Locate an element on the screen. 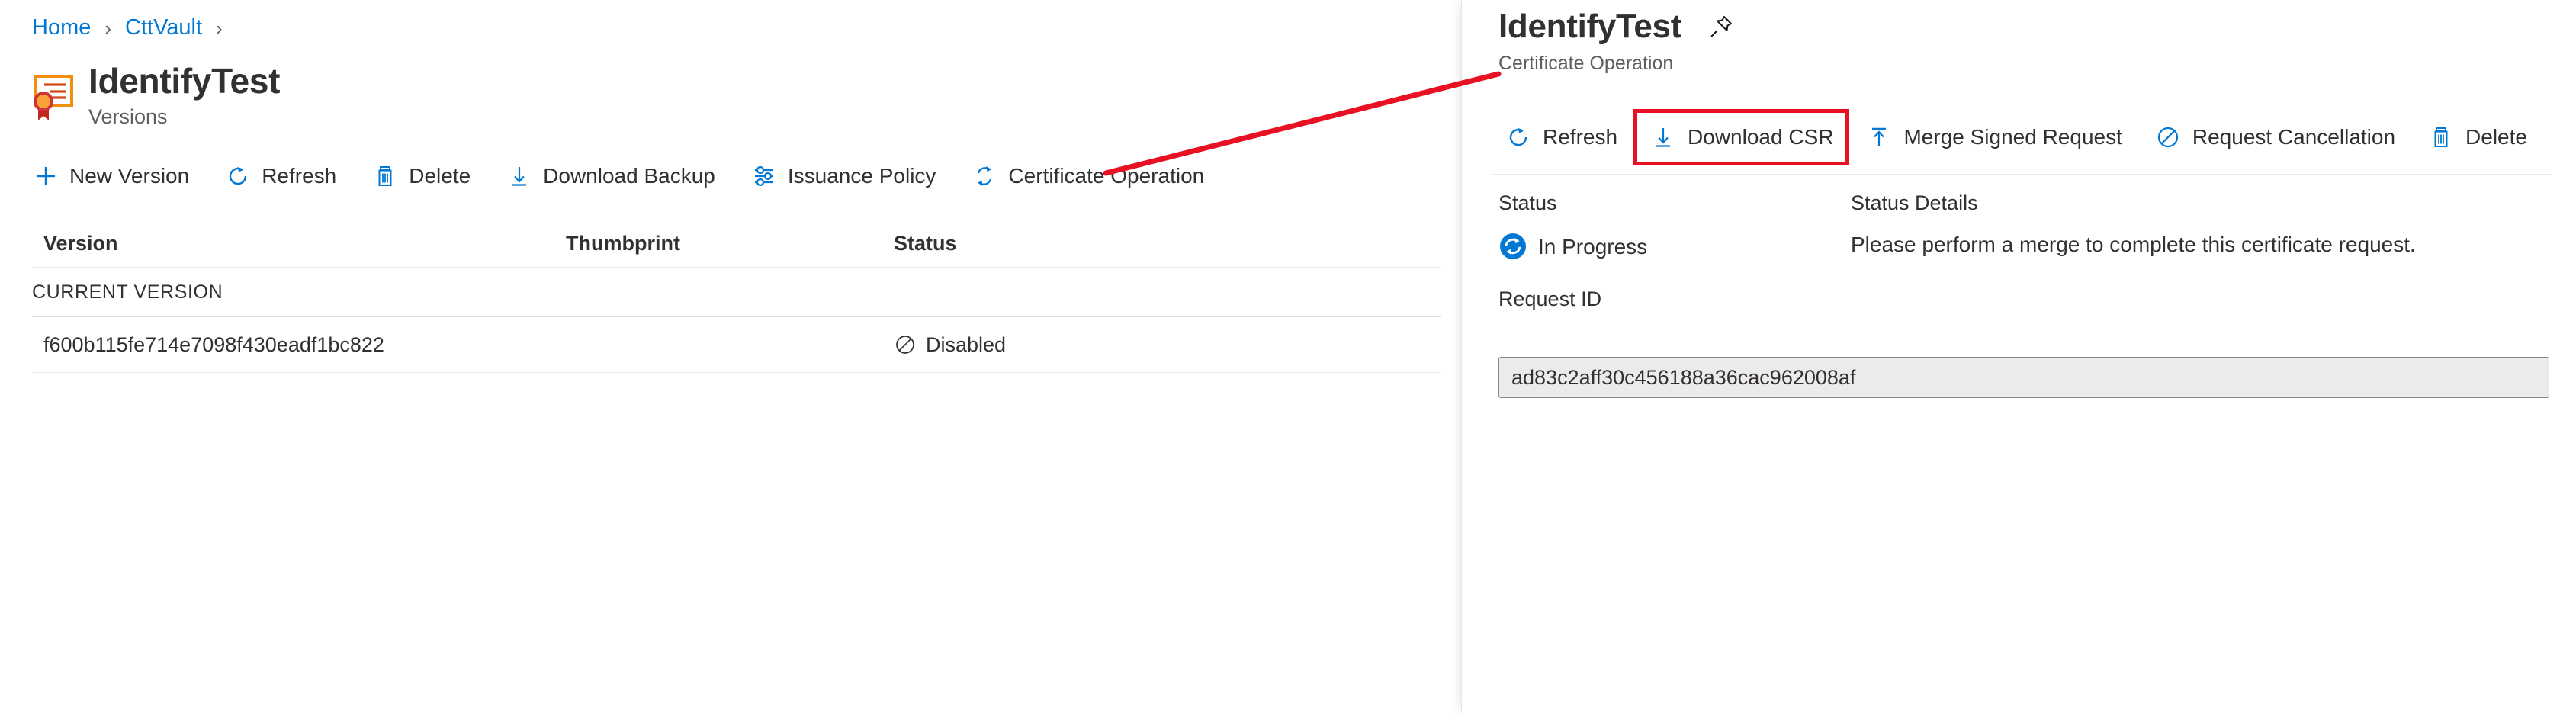 This screenshot has height=713, width=2576. delete-label: Delete is located at coordinates (440, 176).